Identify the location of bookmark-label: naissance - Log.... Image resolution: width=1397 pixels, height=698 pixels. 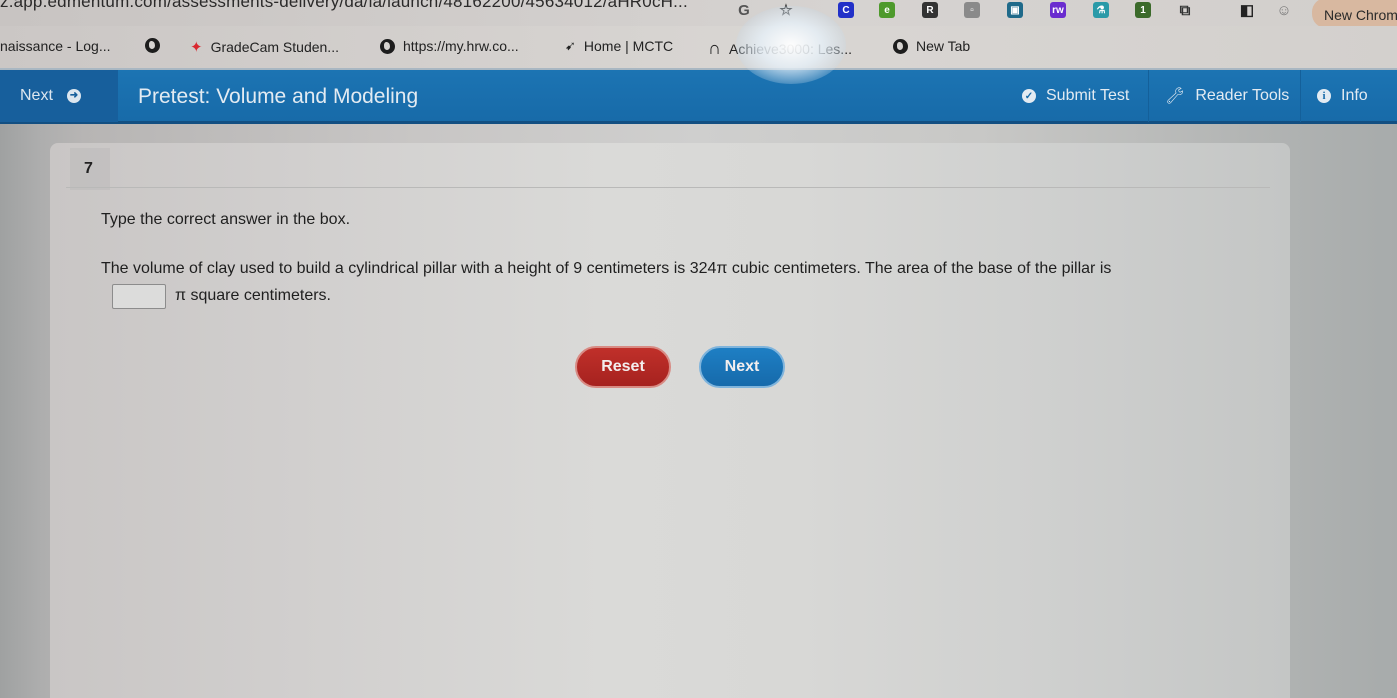
(55, 46).